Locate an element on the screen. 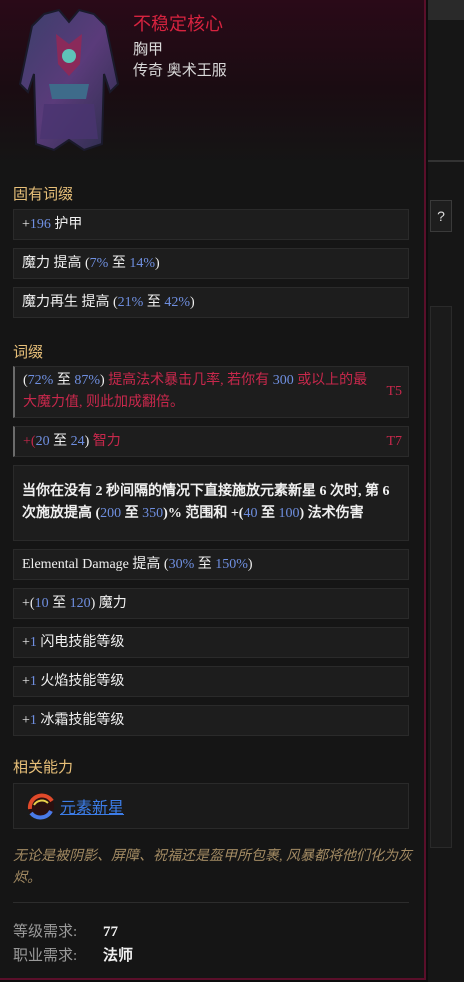 Image resolution: width=464 pixels, height=982 pixels. tier-badge: T7 is located at coordinates (394, 441).